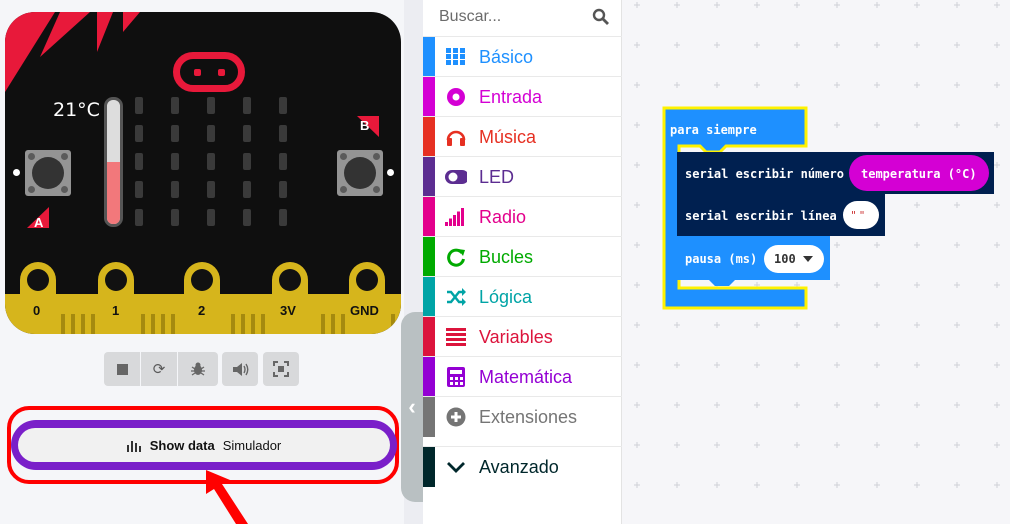 This screenshot has width=1010, height=524. What do you see at coordinates (764, 174) in the screenshot?
I see `serial-number-label: serial escribir número` at bounding box center [764, 174].